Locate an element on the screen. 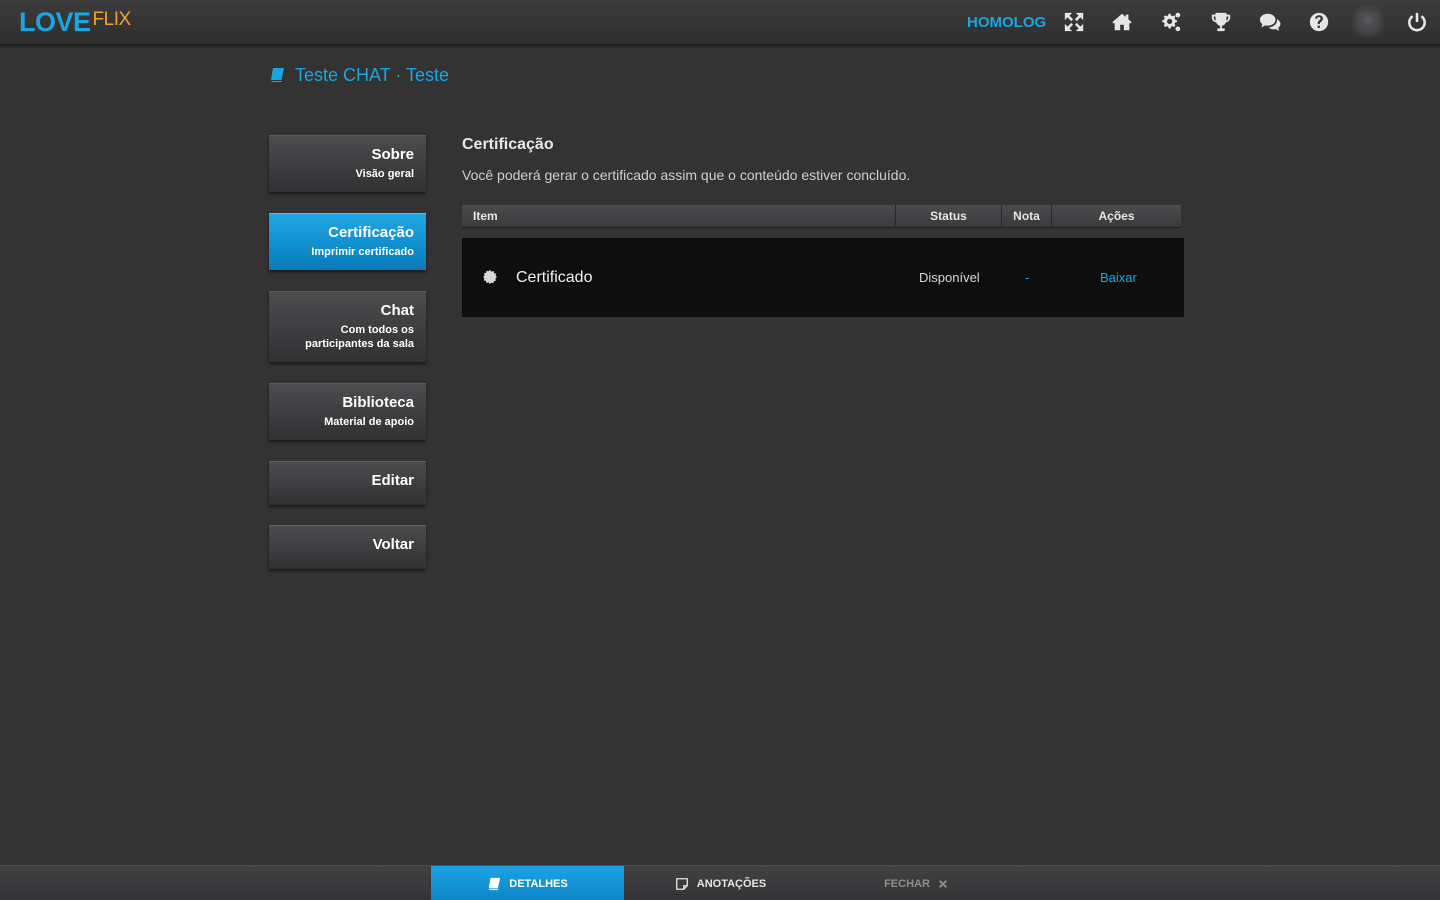 The image size is (1440, 900). settings-icon is located at coordinates (1171, 22).